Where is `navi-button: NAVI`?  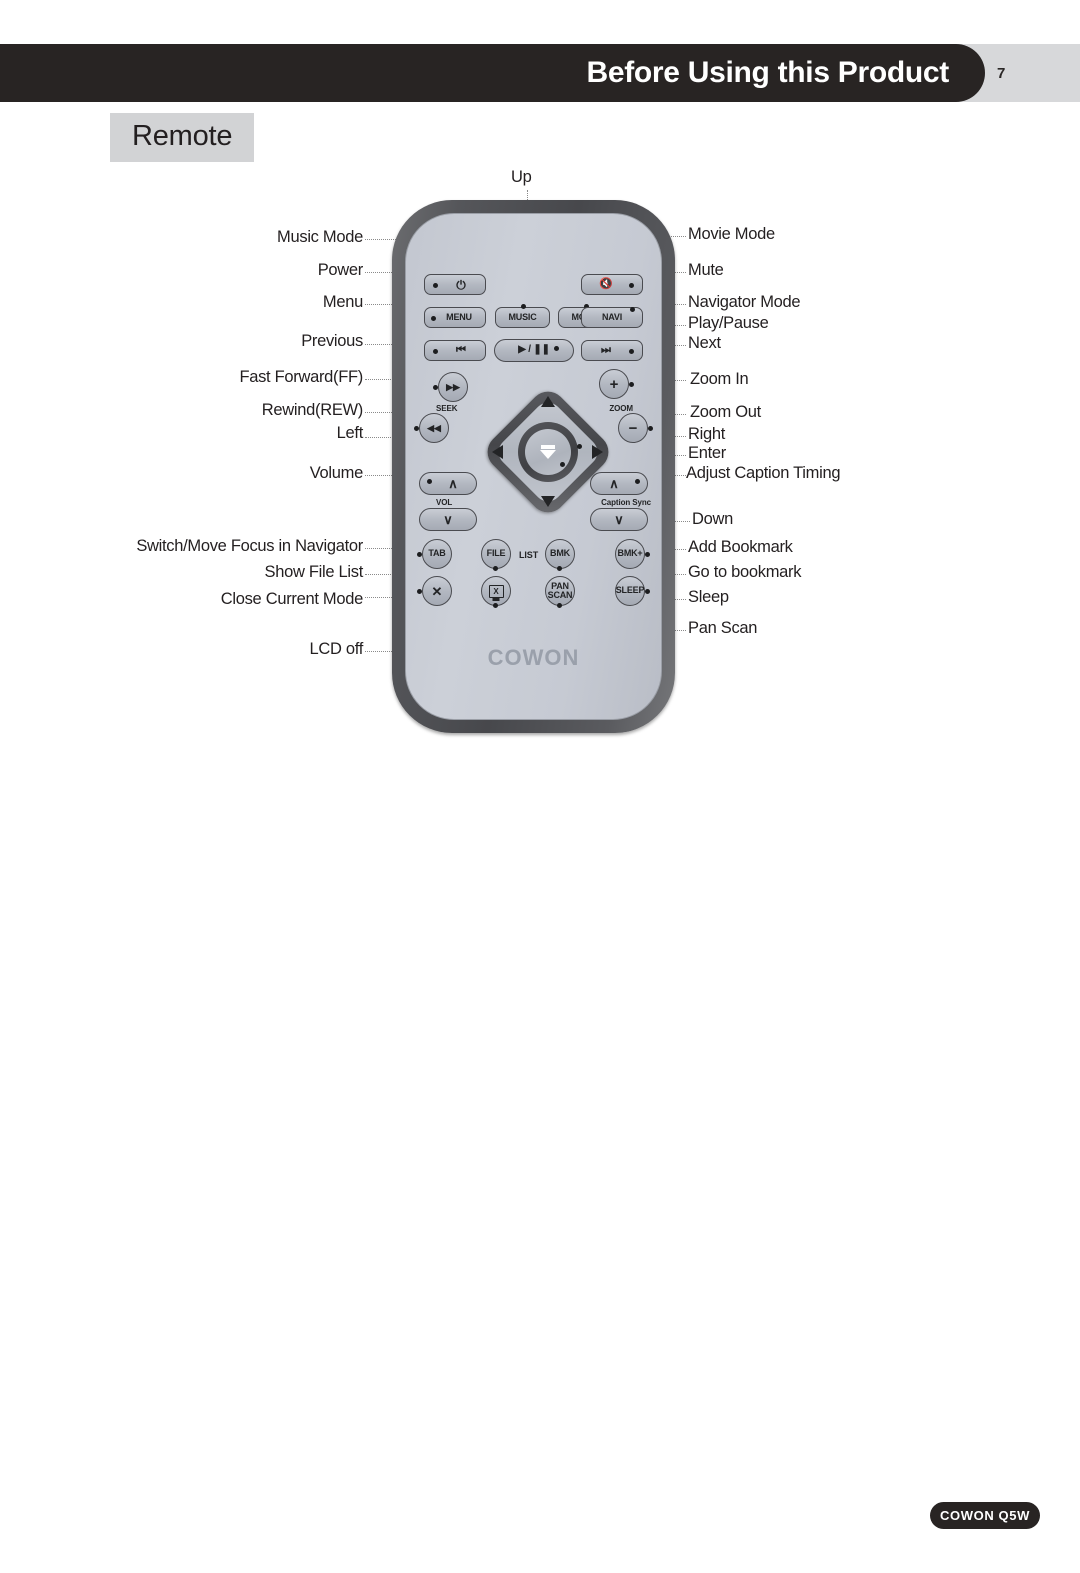
navi-button: NAVI is located at coordinates (612, 317).